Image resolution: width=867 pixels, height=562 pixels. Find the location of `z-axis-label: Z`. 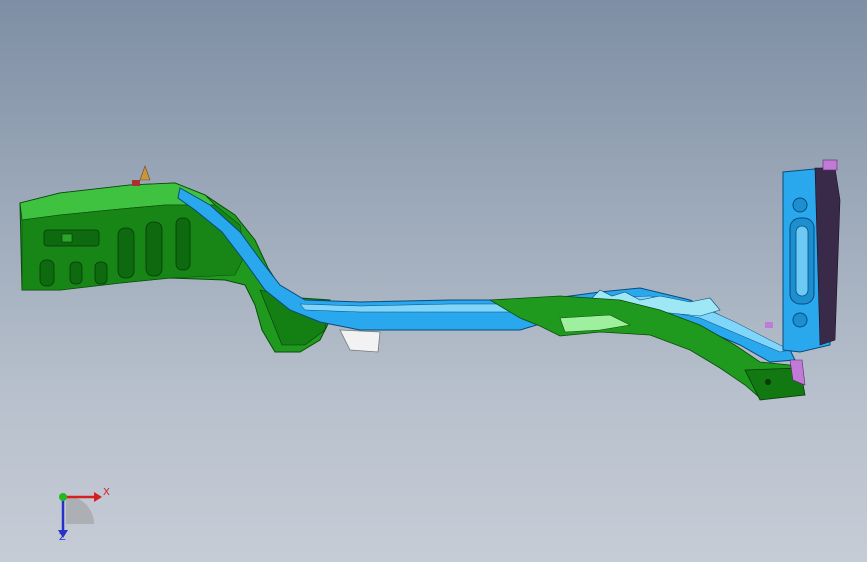

z-axis-label: Z is located at coordinates (62, 537).